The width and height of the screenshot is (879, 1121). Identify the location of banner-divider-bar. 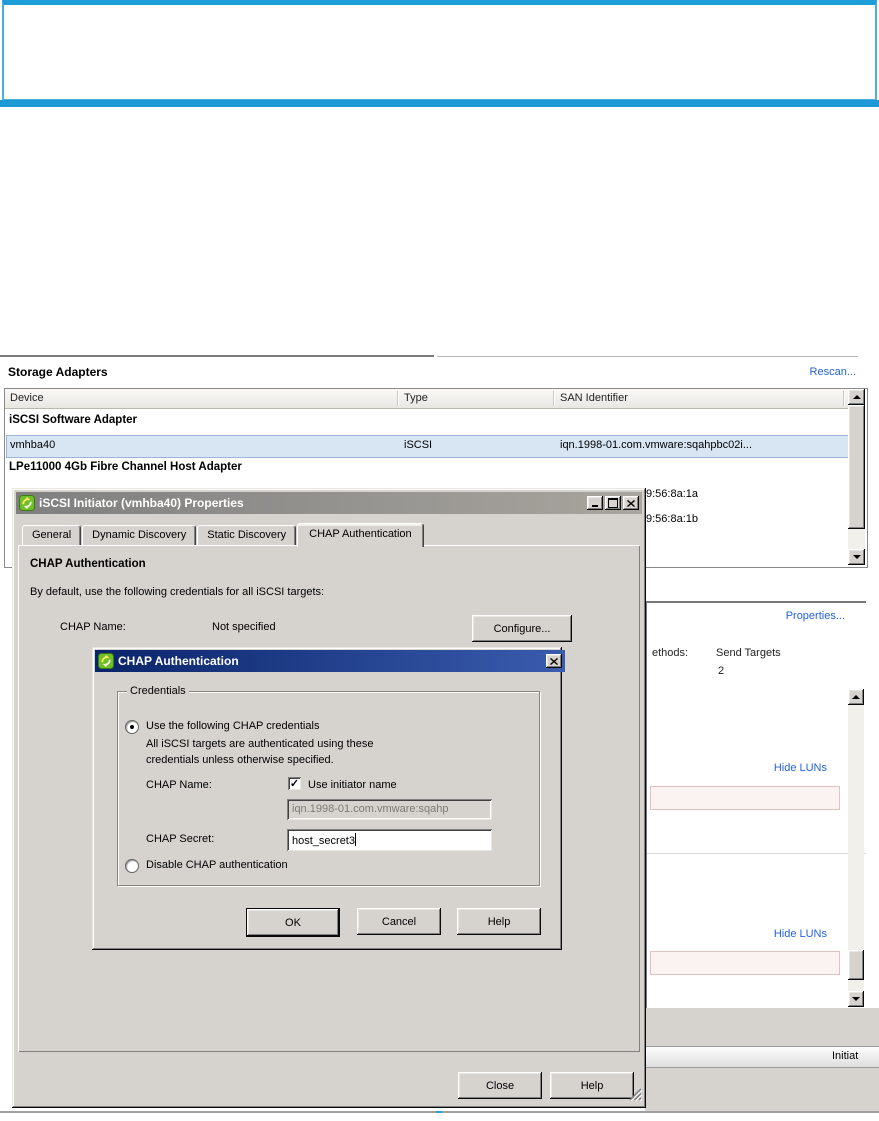
(439, 103).